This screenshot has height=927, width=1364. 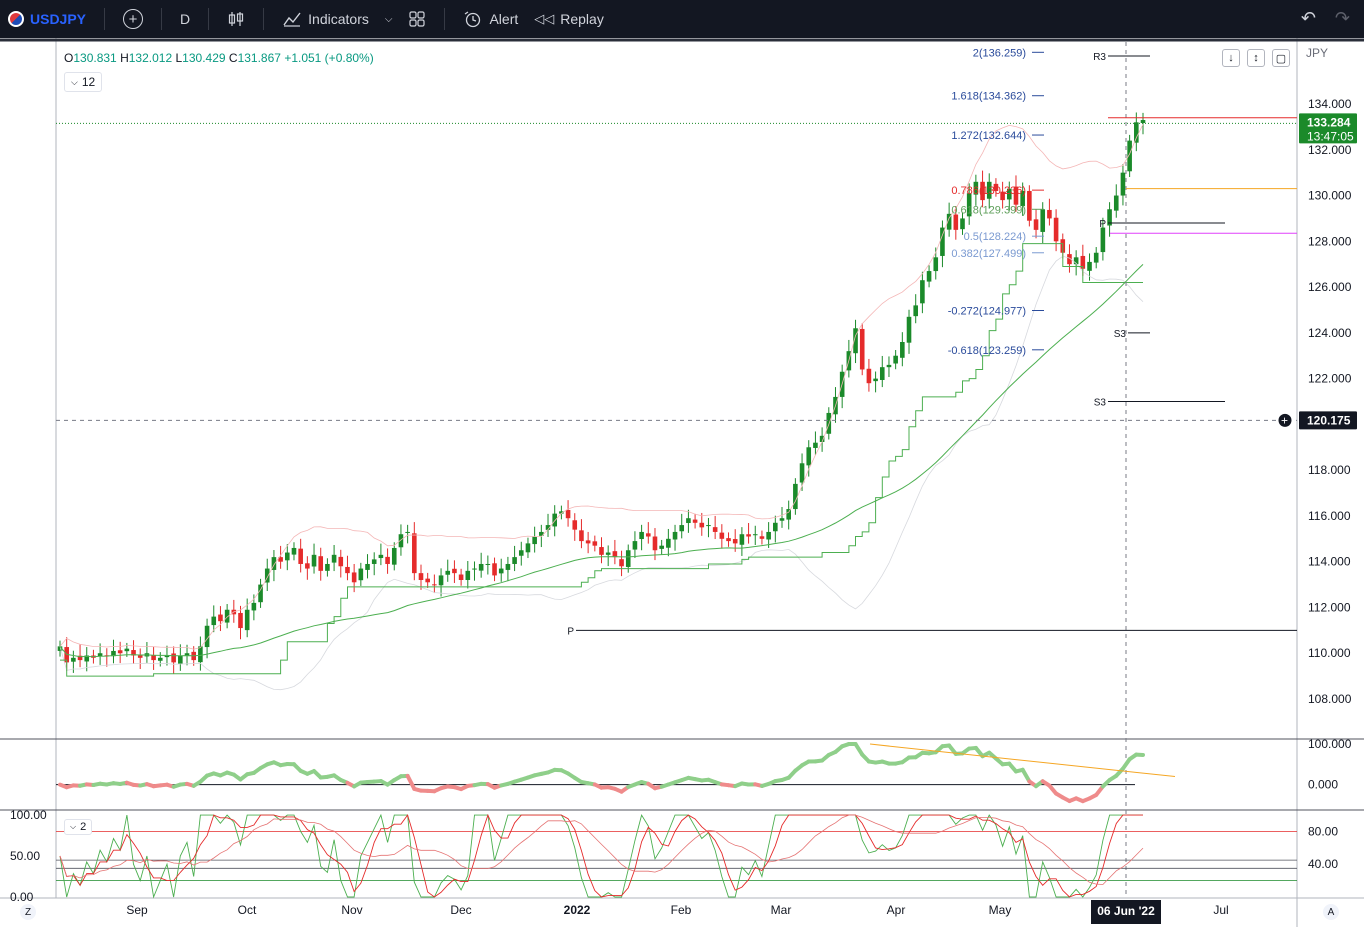 I want to click on x-axis-tick-label: Apr, so click(x=896, y=910).